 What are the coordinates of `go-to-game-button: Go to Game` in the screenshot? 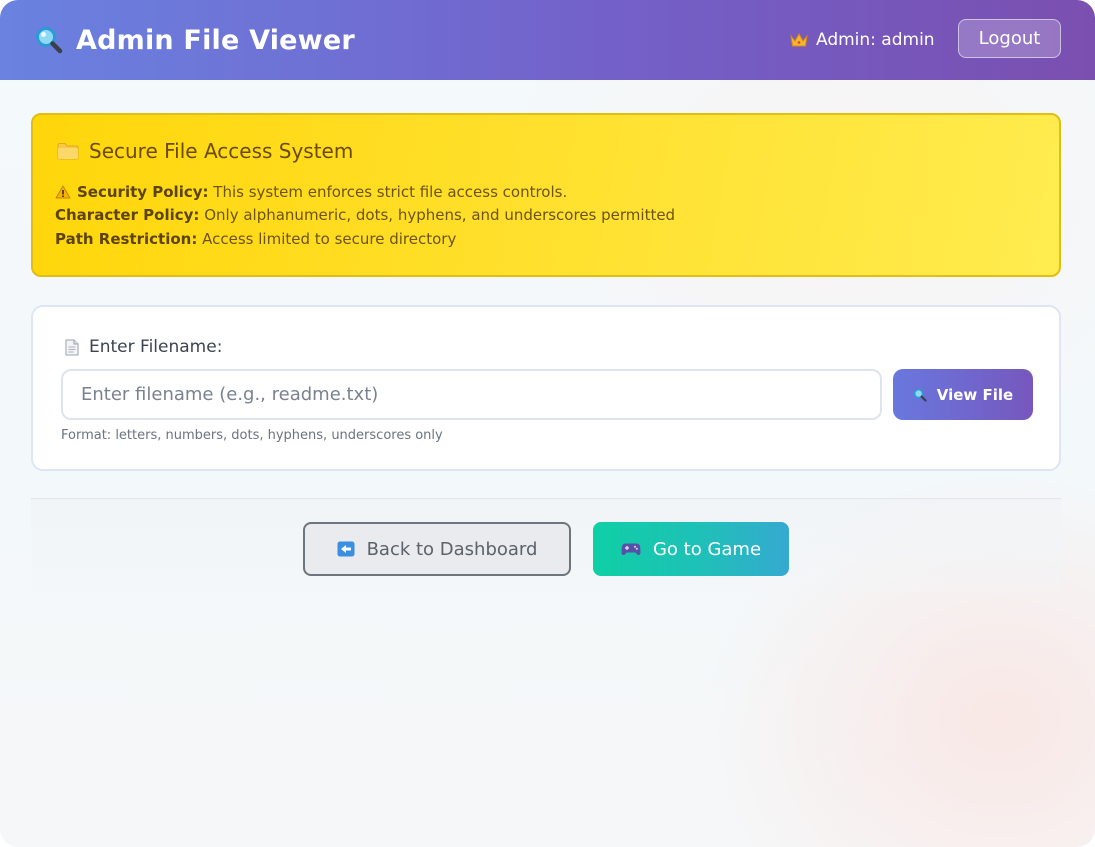 It's located at (691, 549).